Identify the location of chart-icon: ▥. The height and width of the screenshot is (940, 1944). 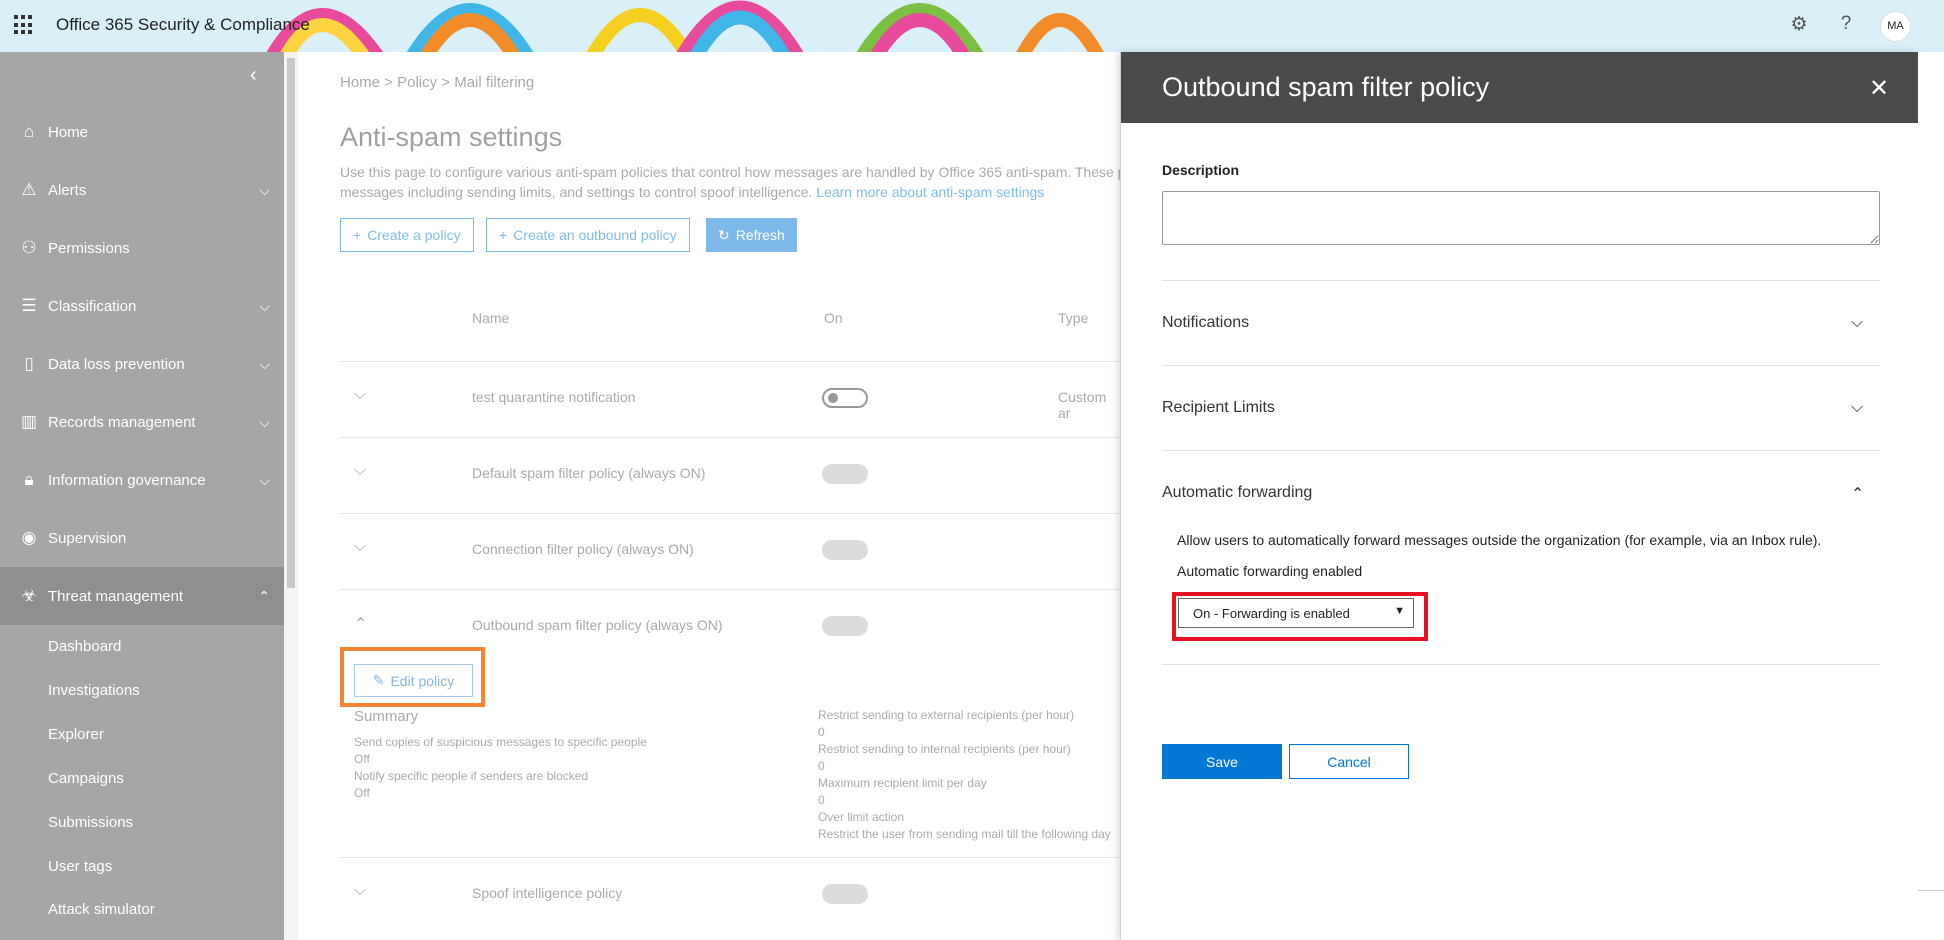
(29, 421).